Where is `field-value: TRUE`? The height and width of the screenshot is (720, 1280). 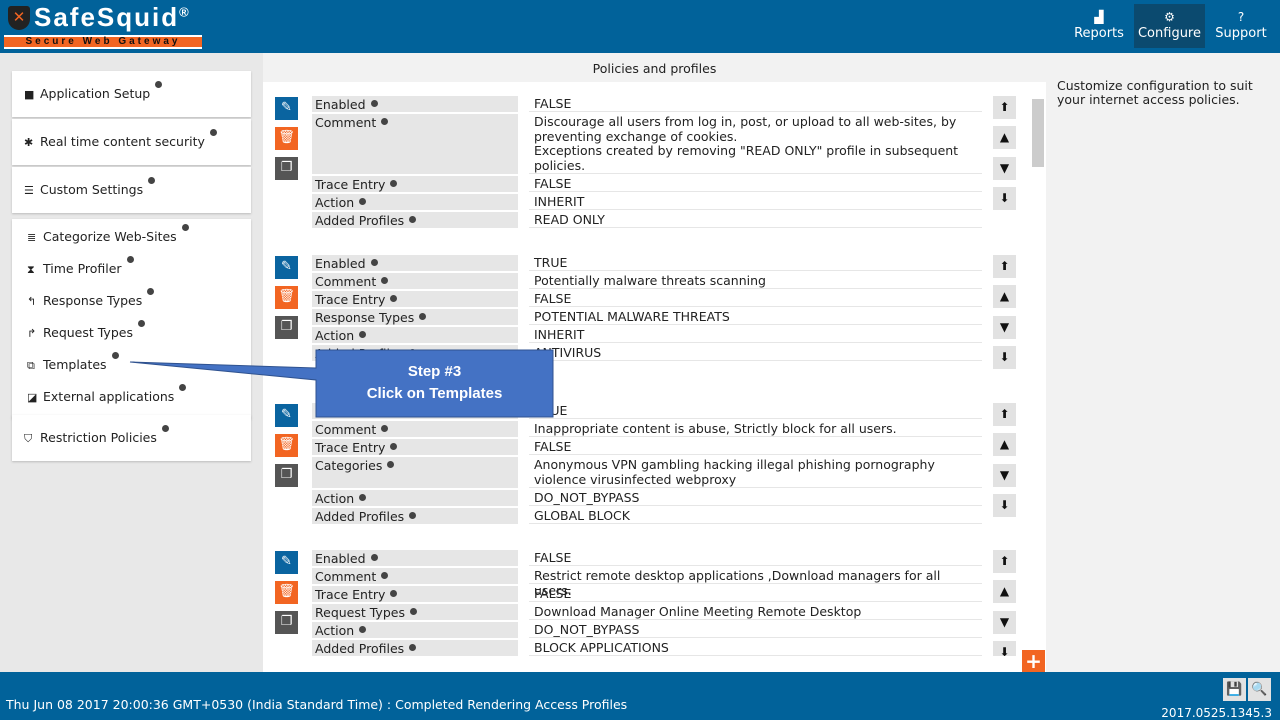 field-value: TRUE is located at coordinates (755, 411).